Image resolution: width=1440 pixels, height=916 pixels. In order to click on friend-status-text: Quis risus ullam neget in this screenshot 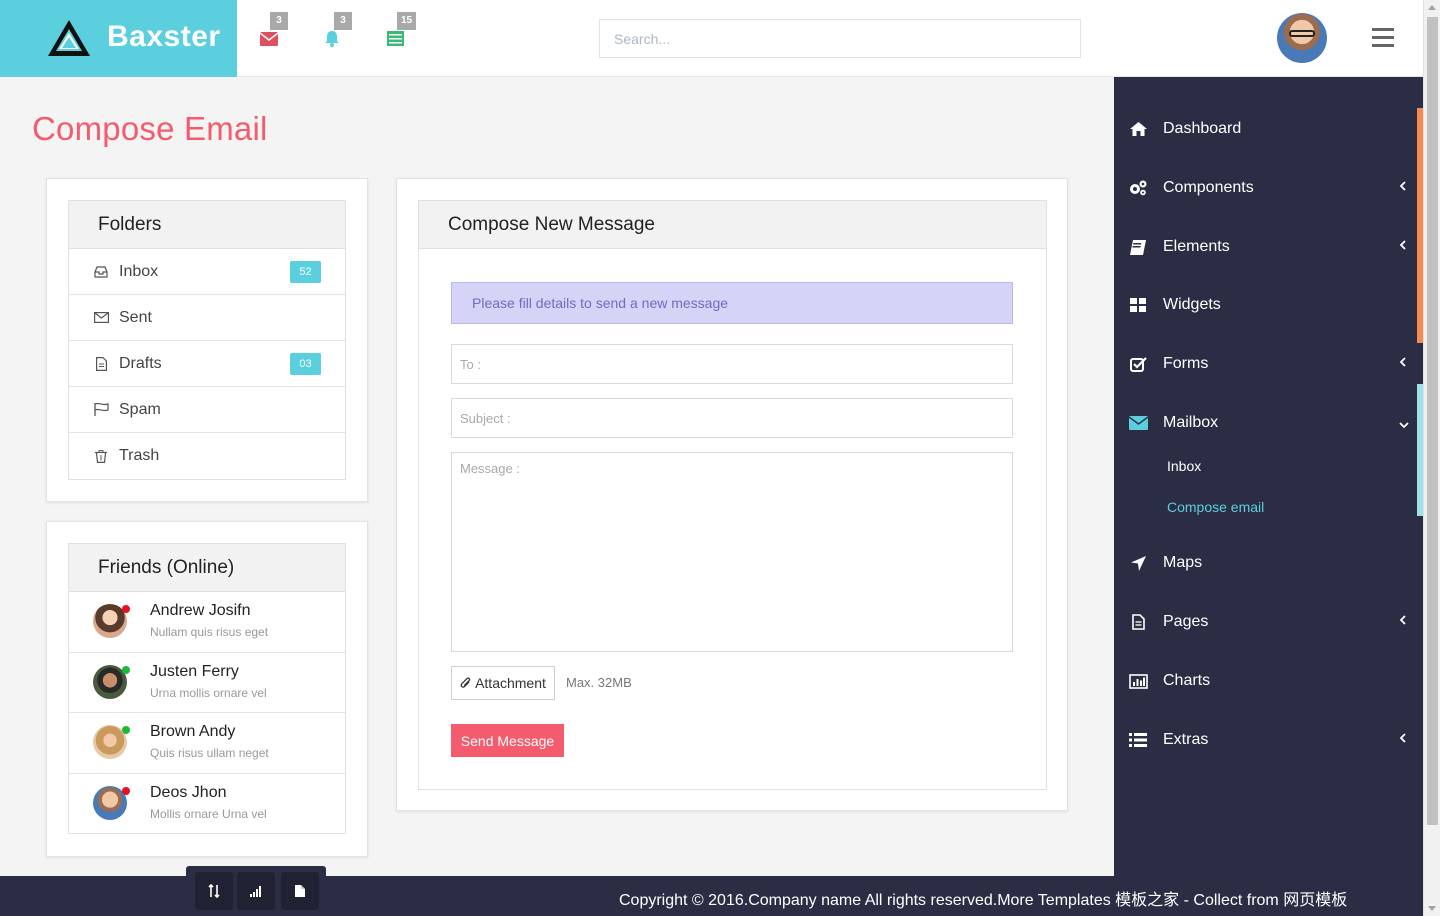, I will do `click(209, 753)`.